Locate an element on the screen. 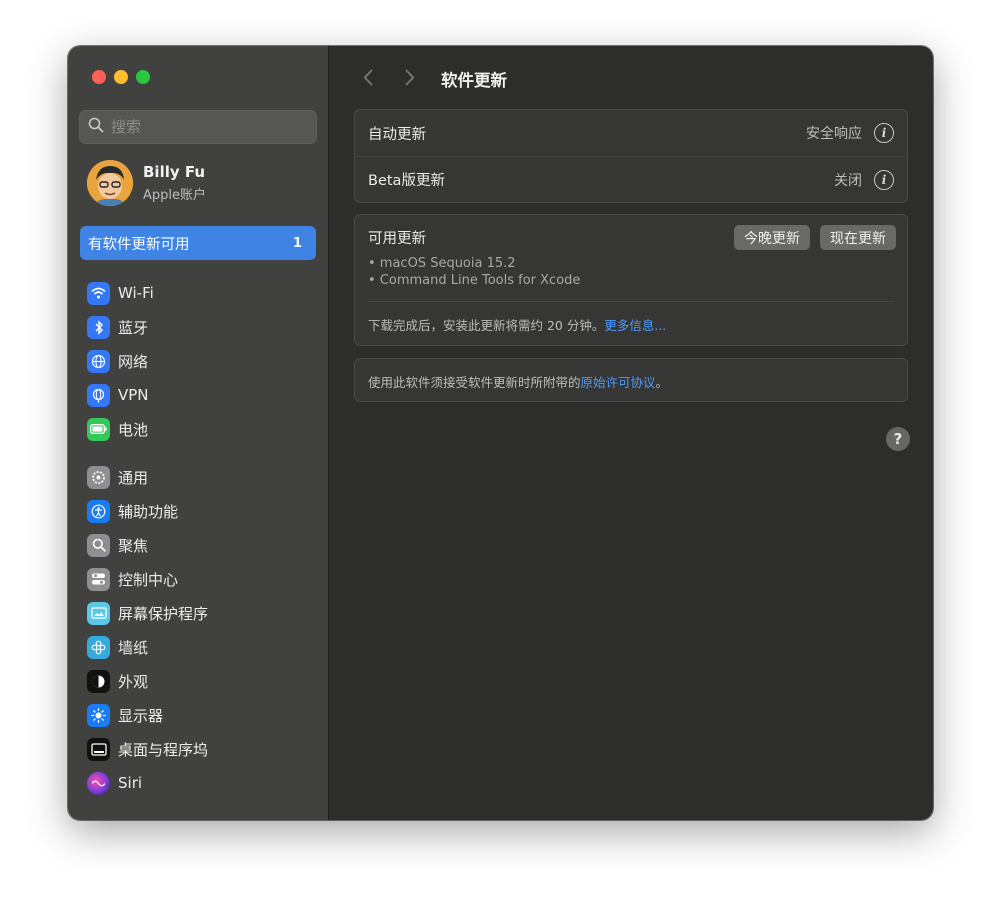 The height and width of the screenshot is (909, 1000). license-suffix: 。 is located at coordinates (662, 382).